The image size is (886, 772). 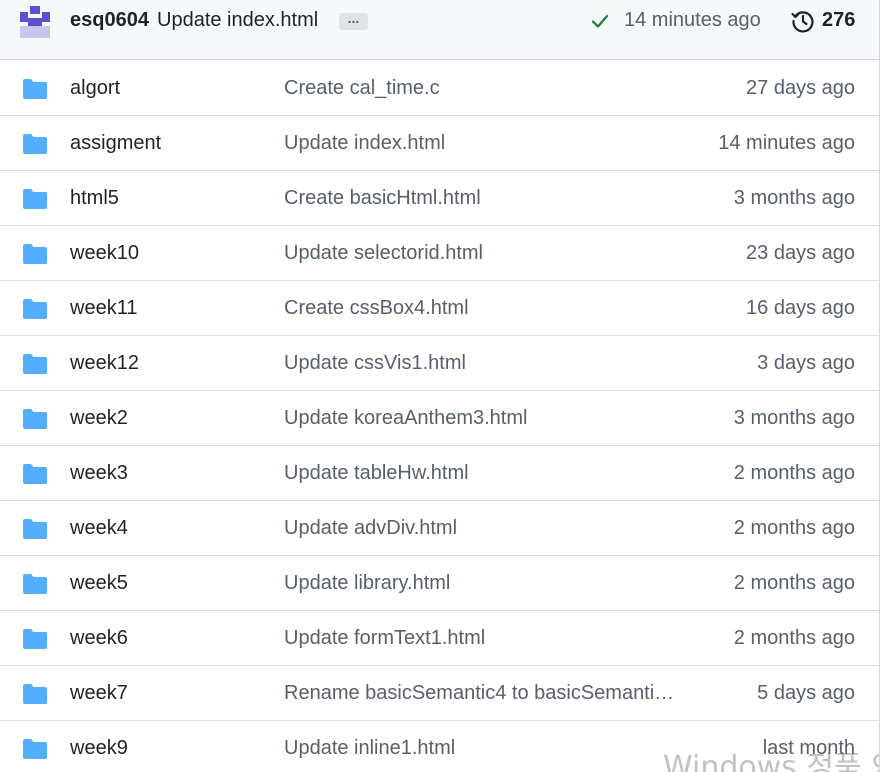 I want to click on avatar, so click(x=35, y=21).